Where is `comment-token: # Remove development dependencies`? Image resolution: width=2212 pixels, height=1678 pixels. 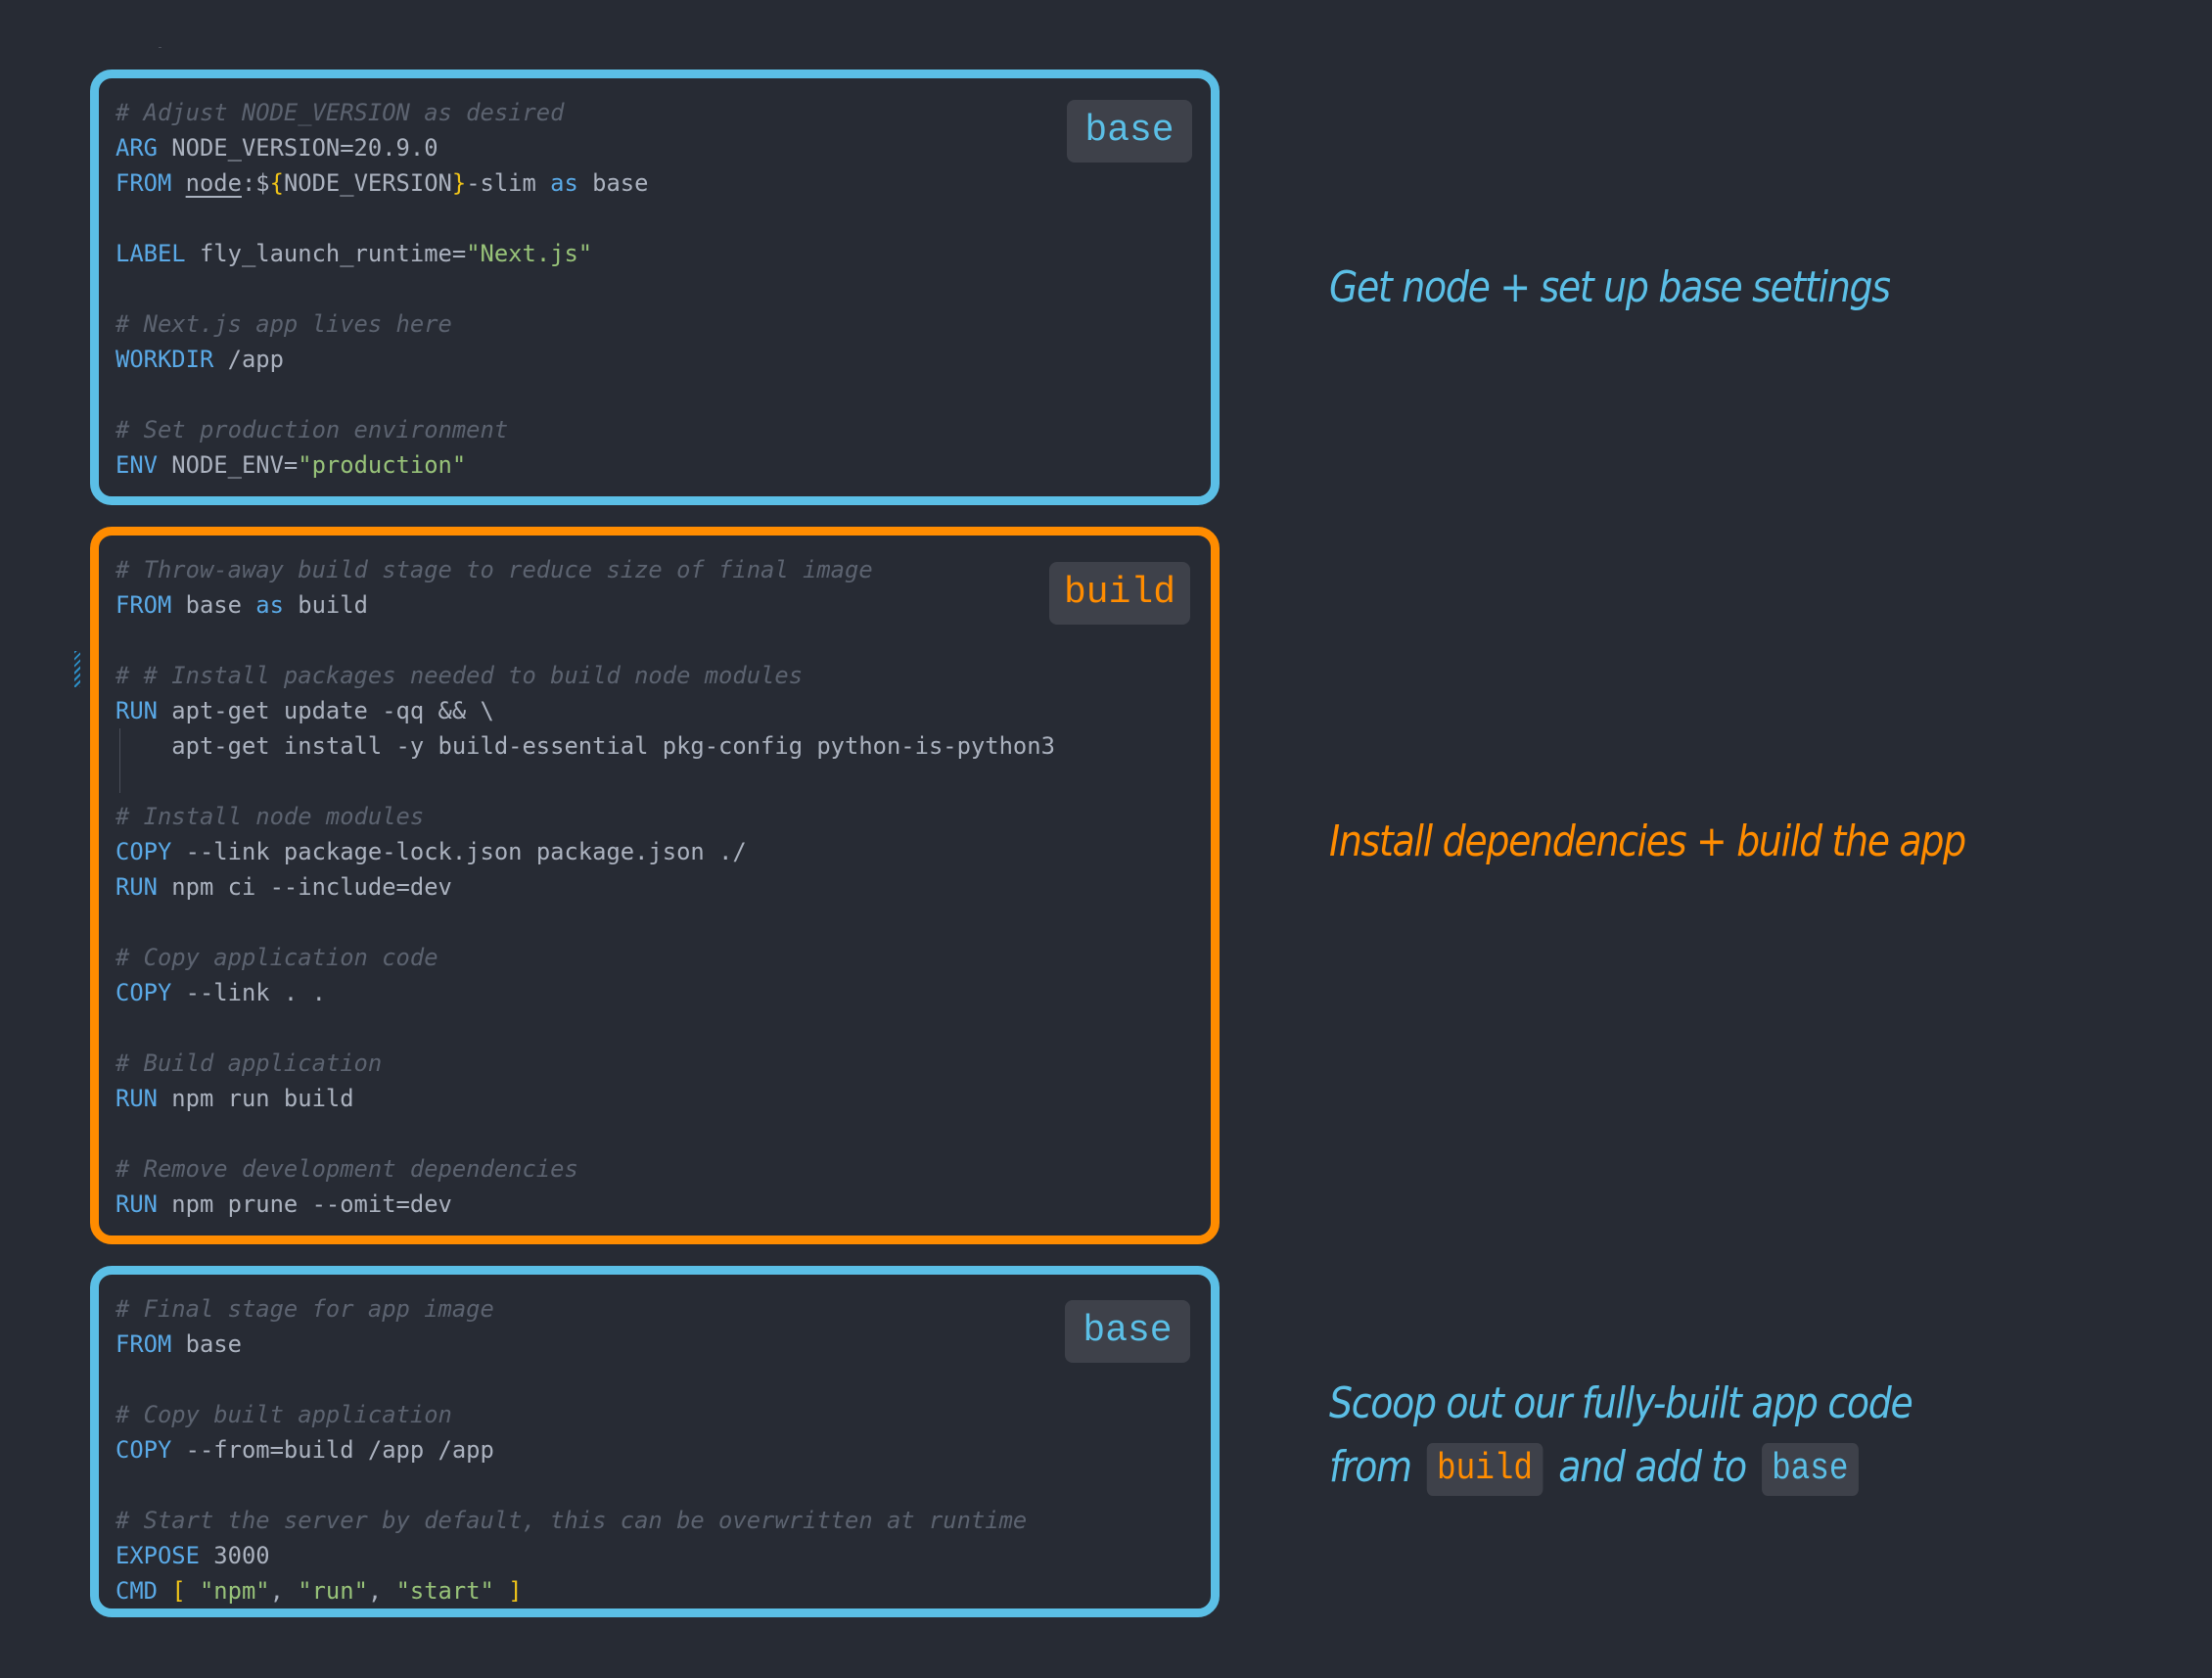 comment-token: # Remove development dependencies is located at coordinates (346, 1169).